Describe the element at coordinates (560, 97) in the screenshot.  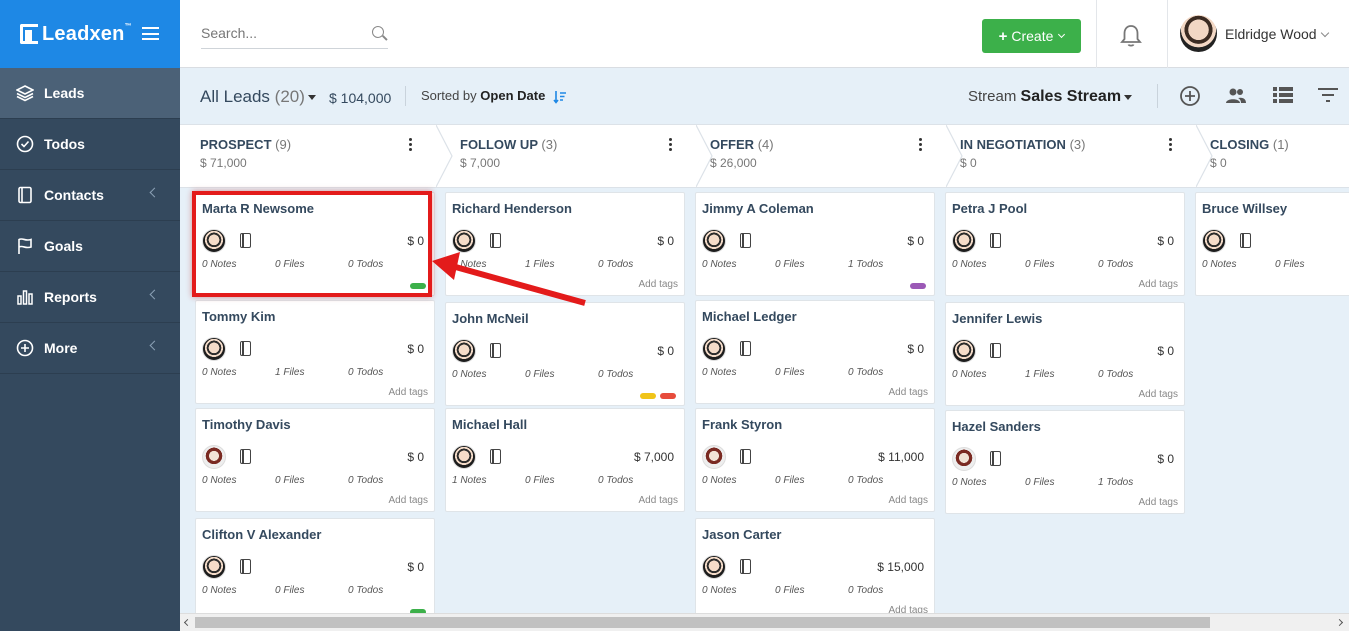
I see `sort-descending-icon` at that location.